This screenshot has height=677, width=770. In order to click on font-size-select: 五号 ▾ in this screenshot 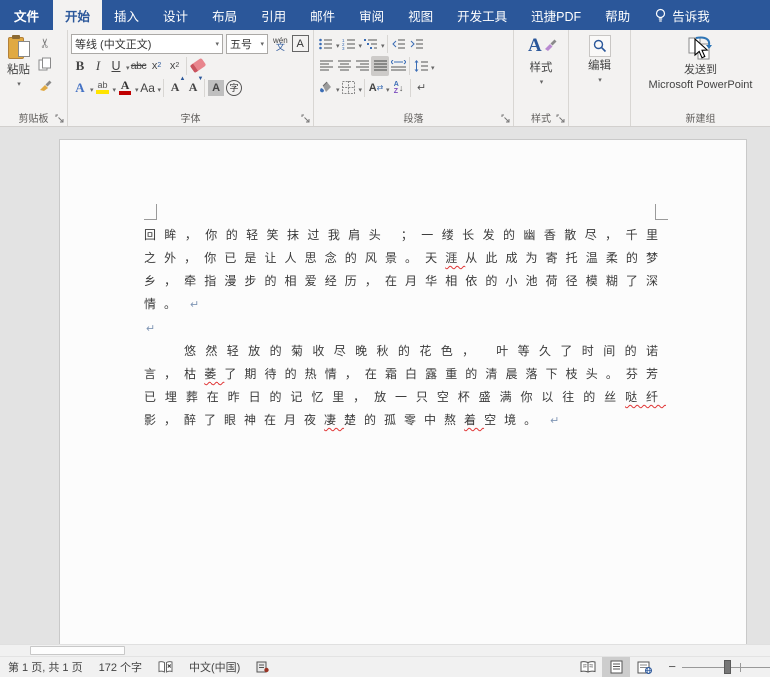, I will do `click(247, 43)`.